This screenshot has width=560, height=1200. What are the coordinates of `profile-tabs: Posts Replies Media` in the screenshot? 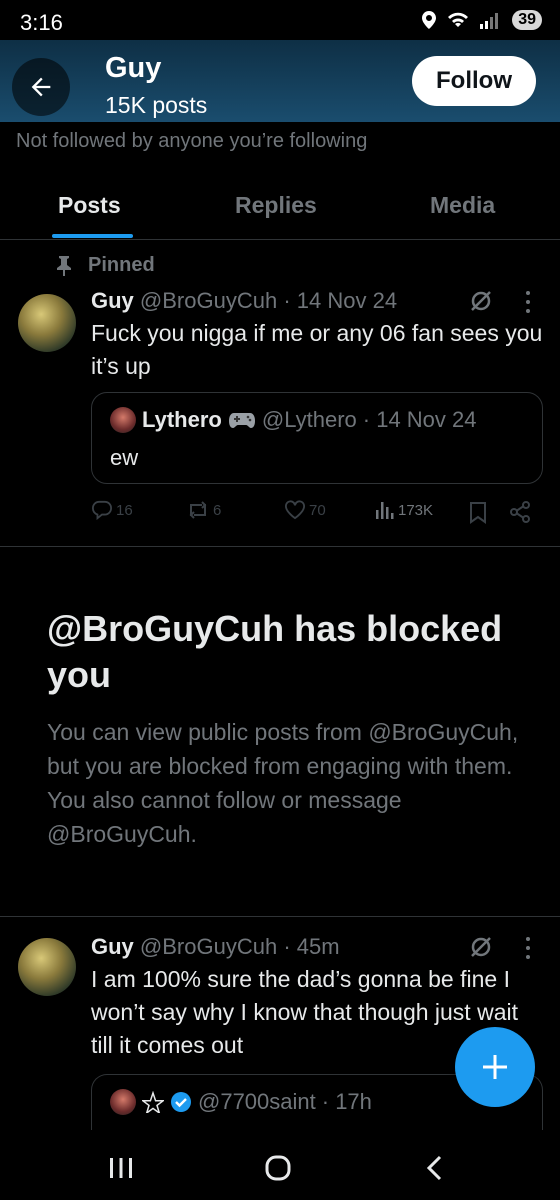 It's located at (280, 210).